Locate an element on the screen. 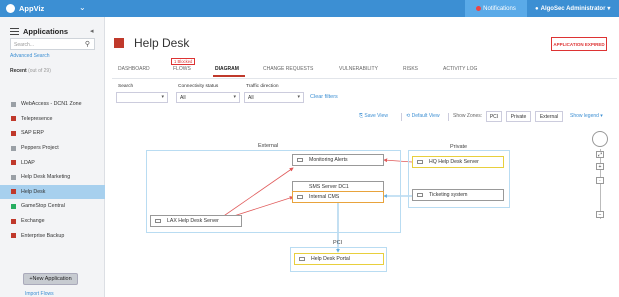 Image resolution: width=619 pixels, height=297 pixels. node-lax-help-desk-server: LAX Help Desk Server is located at coordinates (196, 221).